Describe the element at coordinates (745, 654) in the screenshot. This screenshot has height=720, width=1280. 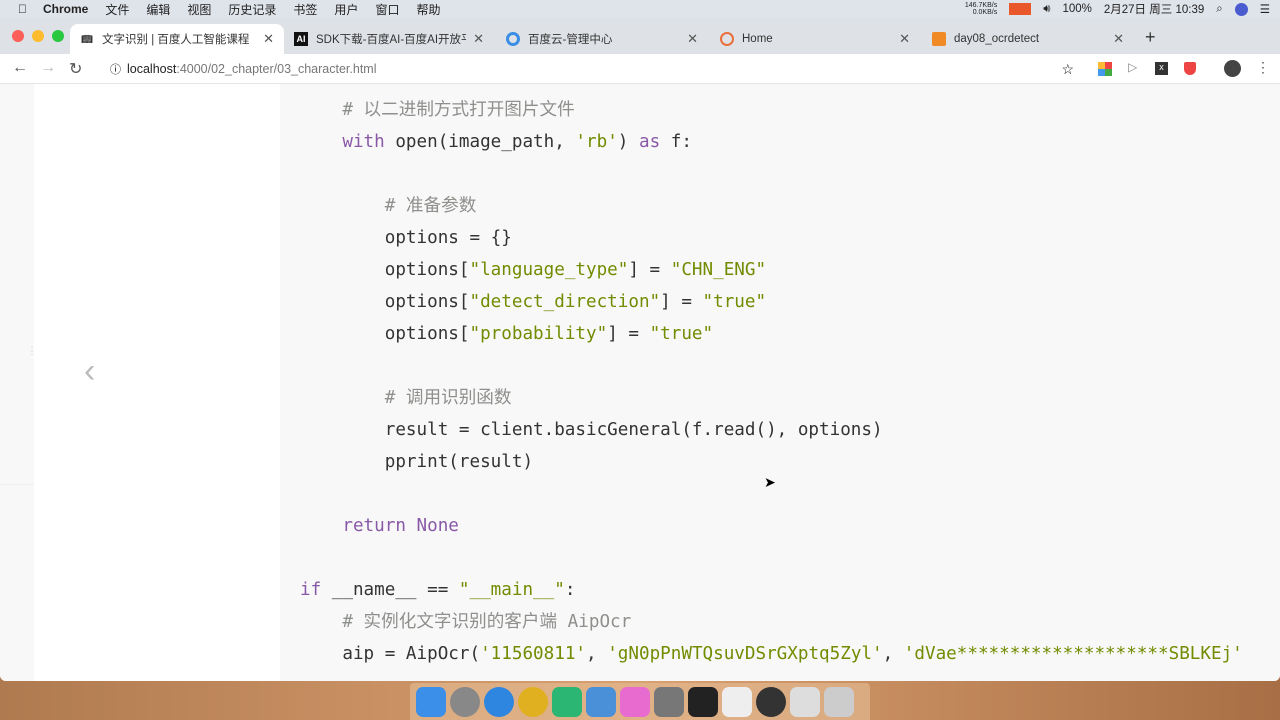
I see `code-token: 'gN0pPnWTQsuvDSrGXptq5Zyl'` at that location.